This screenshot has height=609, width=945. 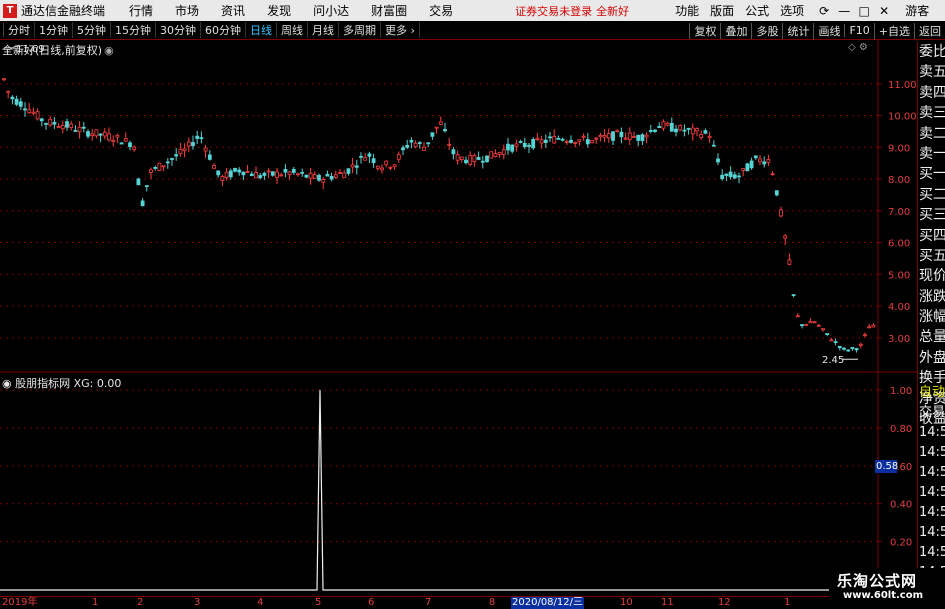 What do you see at coordinates (931, 393) in the screenshot?
I see `trade-mode-label: 自动` at bounding box center [931, 393].